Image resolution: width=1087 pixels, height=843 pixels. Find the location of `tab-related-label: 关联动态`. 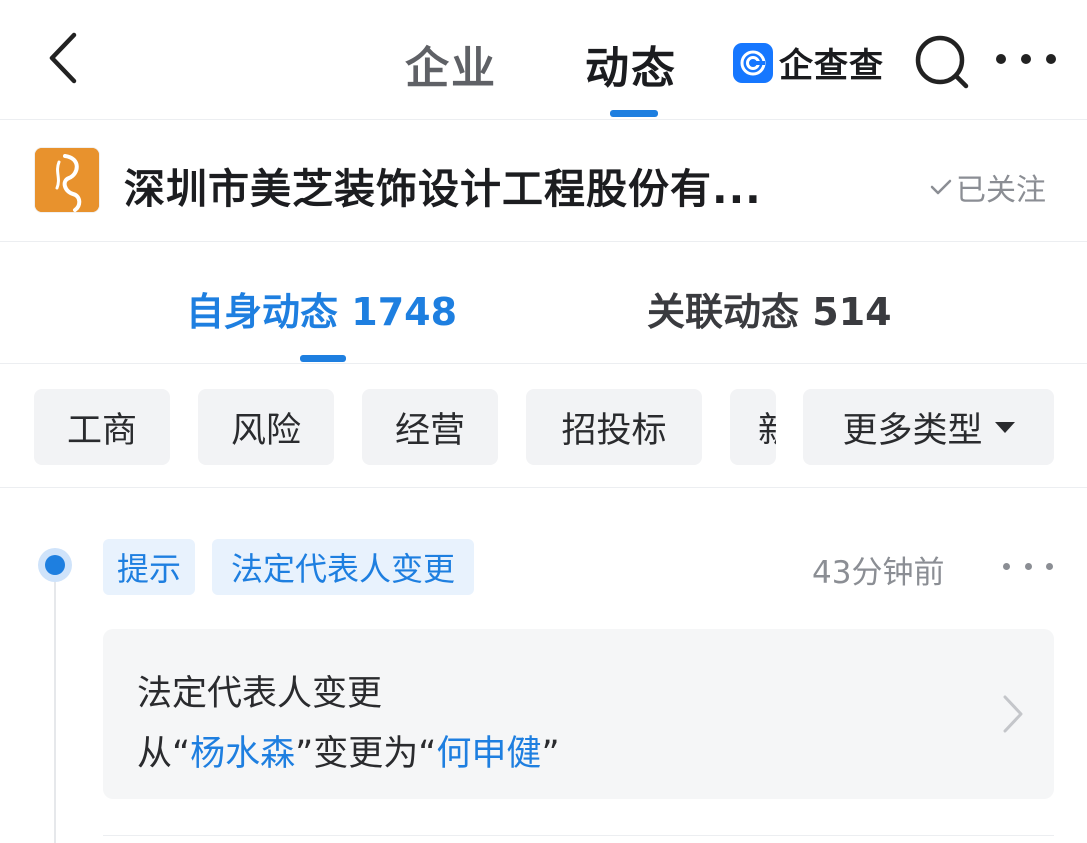

tab-related-label: 关联动态 is located at coordinates (723, 312).